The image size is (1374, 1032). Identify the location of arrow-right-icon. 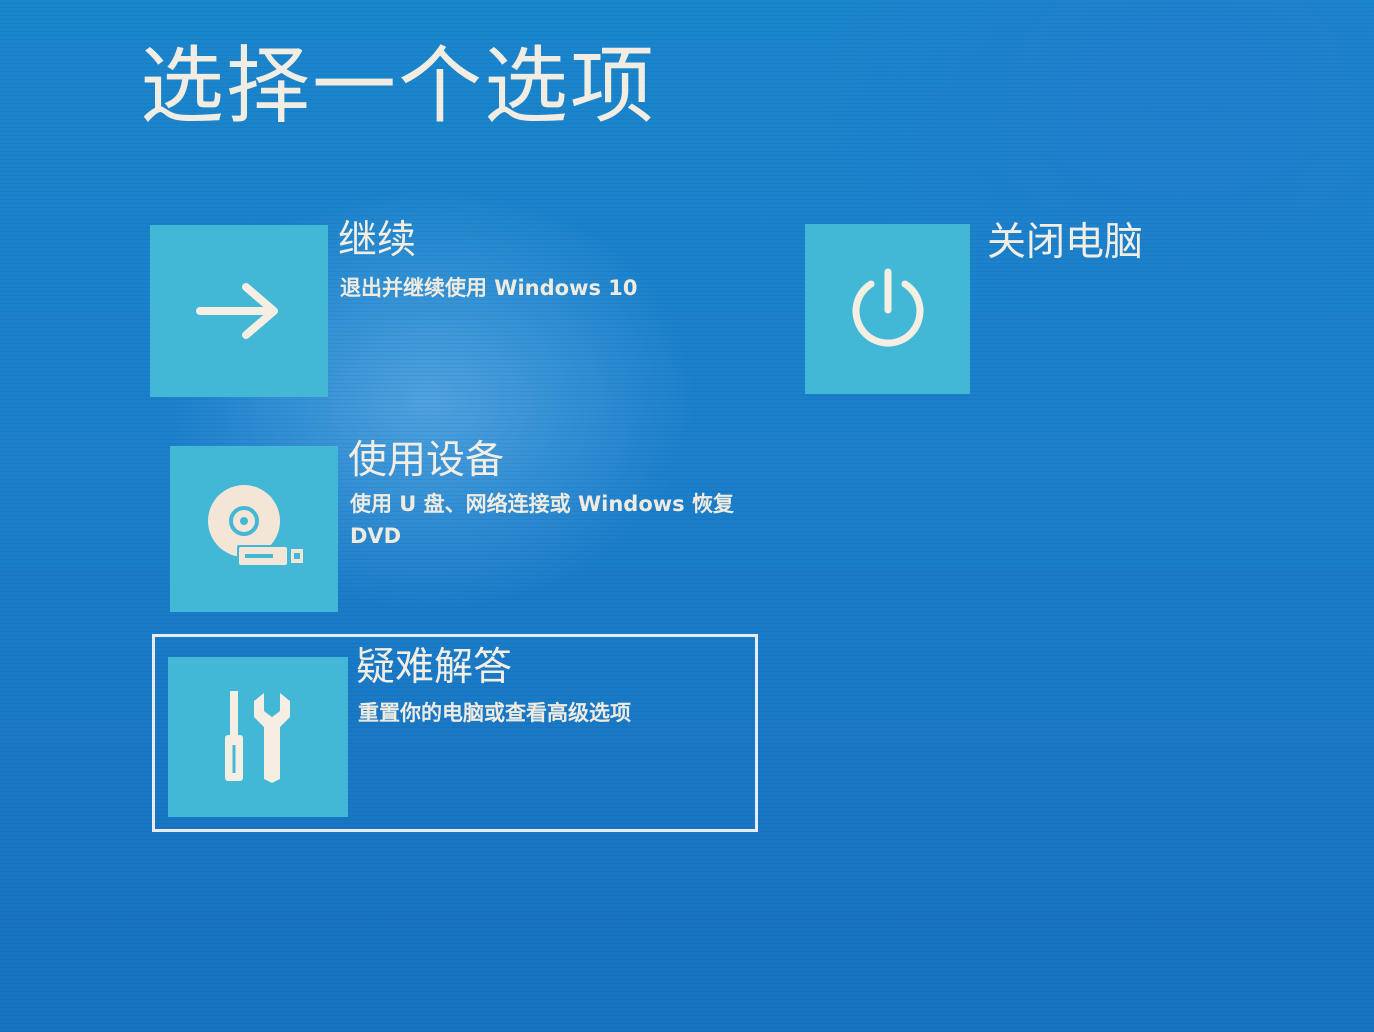
(237, 311).